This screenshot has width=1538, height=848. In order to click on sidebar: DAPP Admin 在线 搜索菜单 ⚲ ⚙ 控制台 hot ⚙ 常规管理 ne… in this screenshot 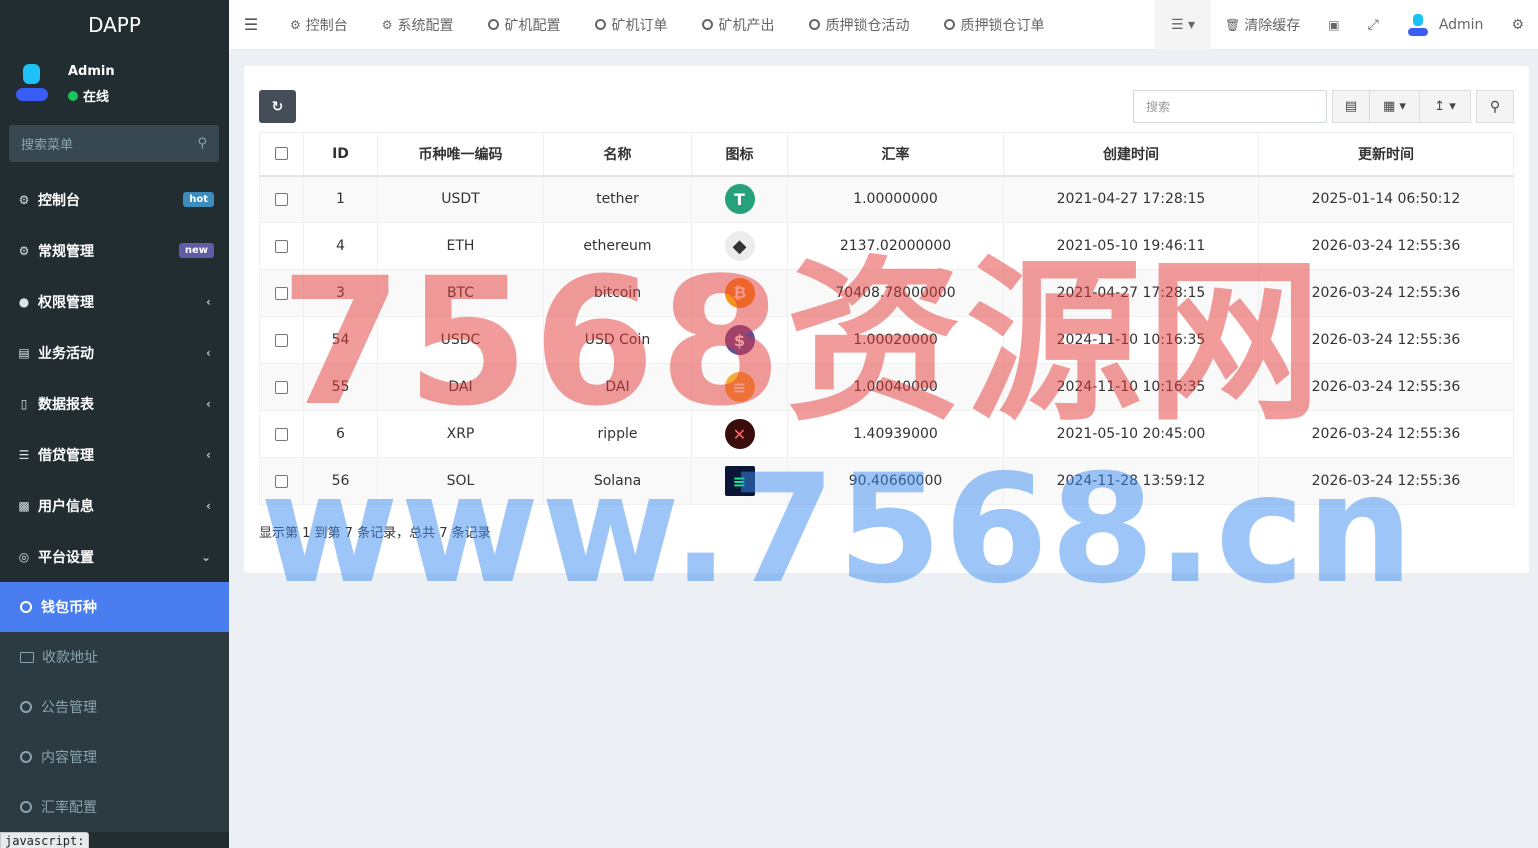, I will do `click(114, 424)`.